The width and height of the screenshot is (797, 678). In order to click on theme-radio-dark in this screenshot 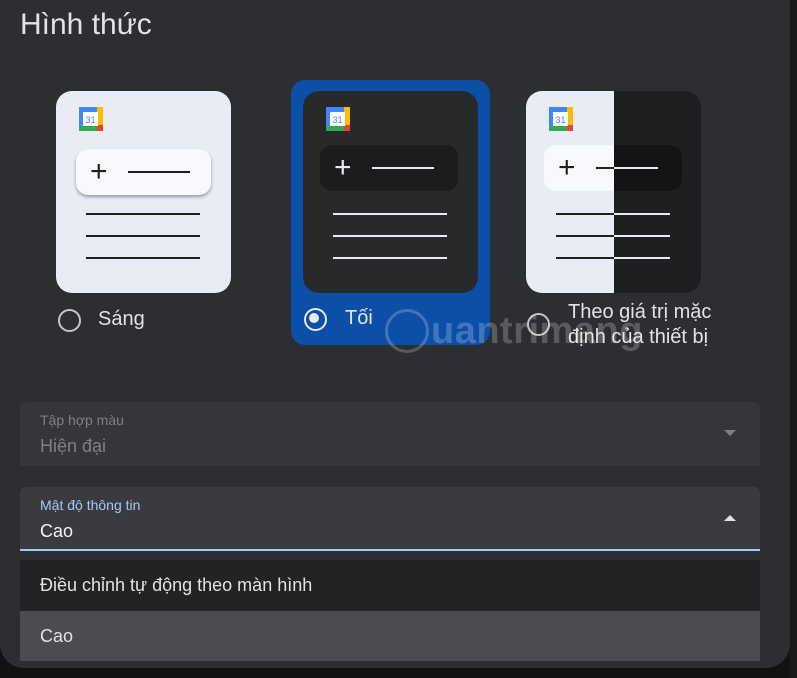, I will do `click(315, 319)`.